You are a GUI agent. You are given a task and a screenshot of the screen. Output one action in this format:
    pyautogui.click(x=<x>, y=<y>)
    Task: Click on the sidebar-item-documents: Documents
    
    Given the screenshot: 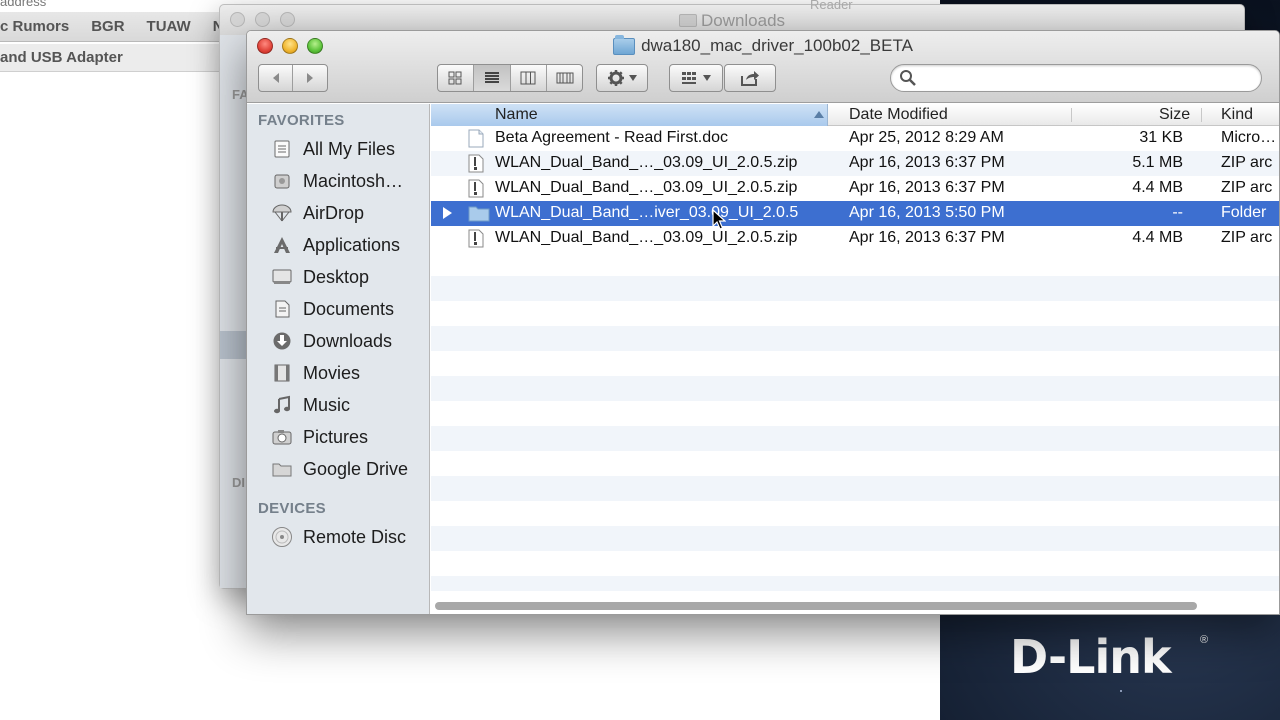 What is the action you would take?
    pyautogui.click(x=338, y=309)
    